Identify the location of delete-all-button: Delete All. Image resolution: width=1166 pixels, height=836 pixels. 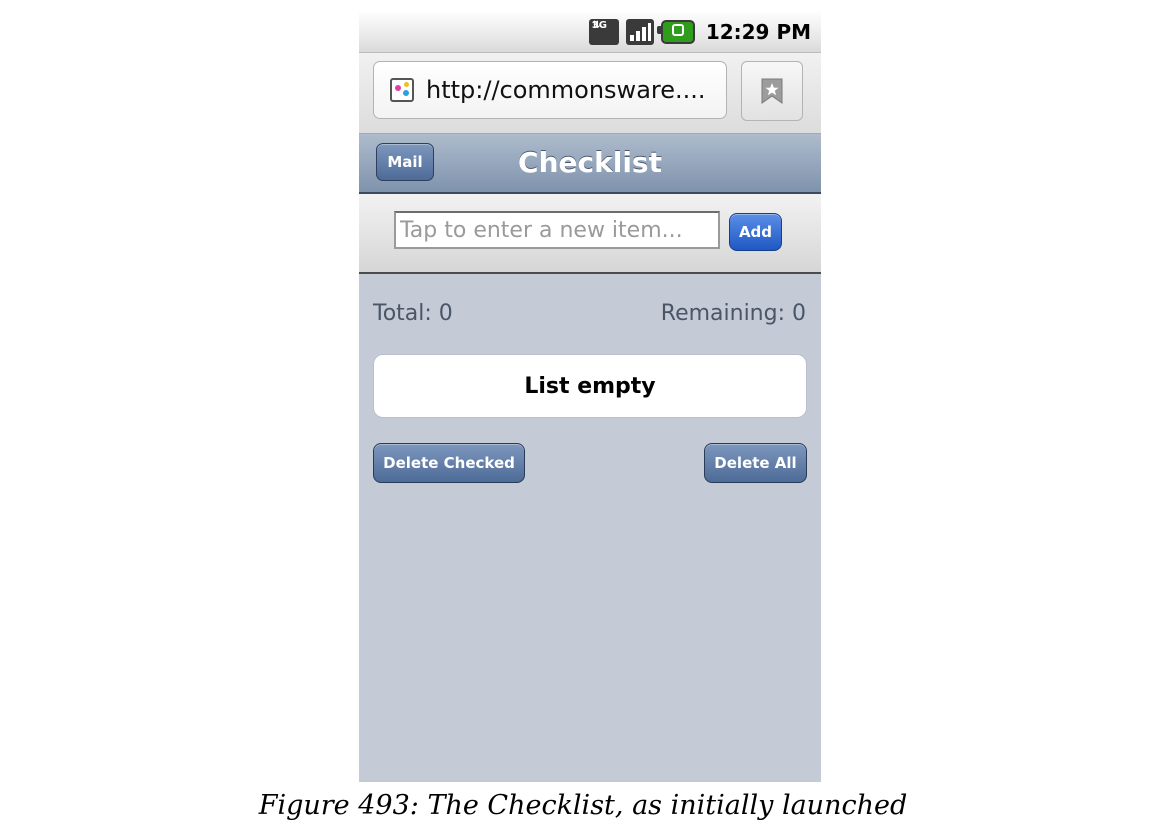
(755, 463).